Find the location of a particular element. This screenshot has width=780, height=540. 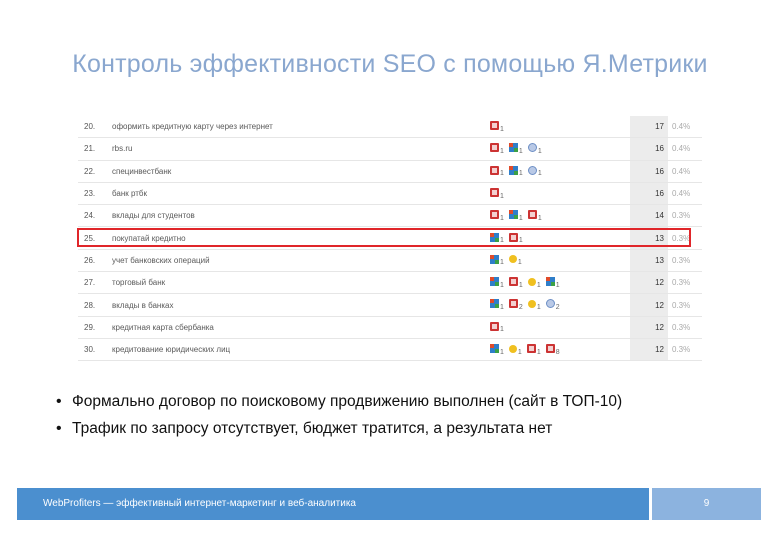

search-query: кредитная карта сбербанка is located at coordinates (301, 327).